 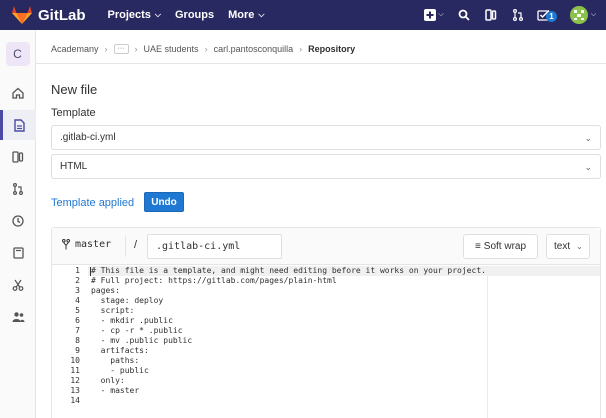 What do you see at coordinates (337, 331) in the screenshot?
I see `code-line: 7 - cp -r * .public` at bounding box center [337, 331].